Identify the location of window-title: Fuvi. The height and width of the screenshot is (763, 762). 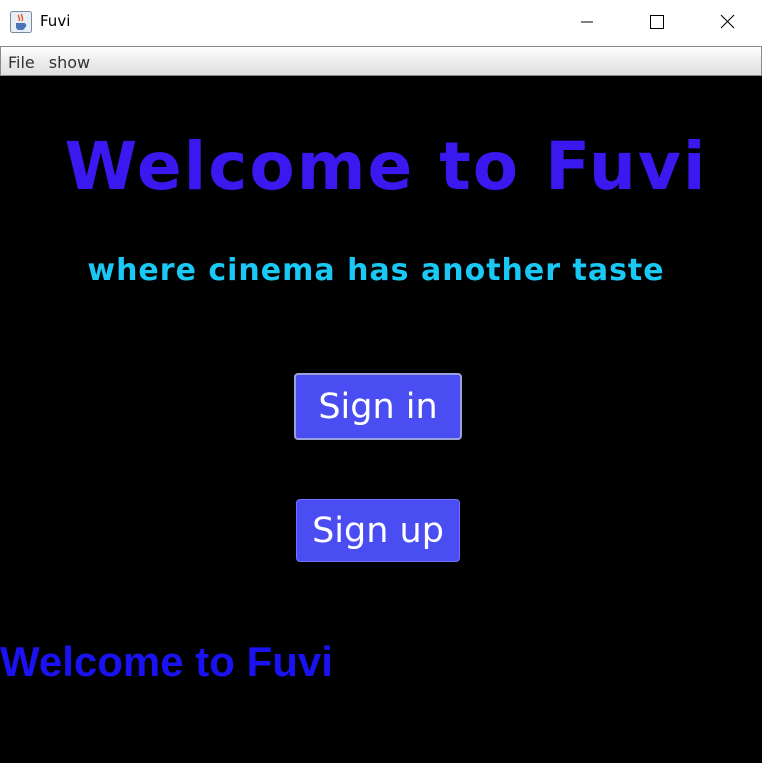
(55, 21).